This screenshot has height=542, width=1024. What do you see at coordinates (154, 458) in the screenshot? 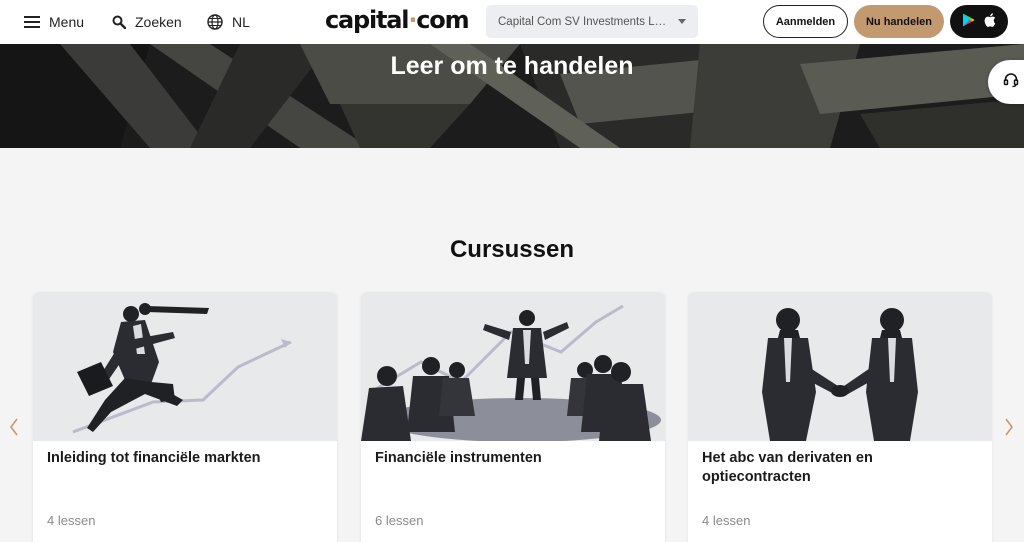
I see `course-title: Inleiding tot financiële markten` at bounding box center [154, 458].